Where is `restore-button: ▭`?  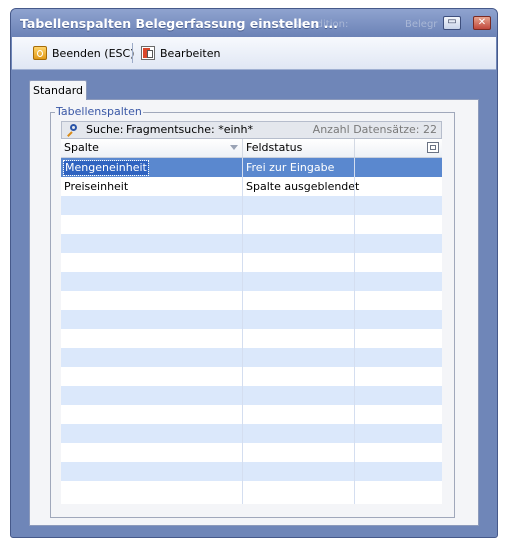
restore-button: ▭ is located at coordinates (452, 23).